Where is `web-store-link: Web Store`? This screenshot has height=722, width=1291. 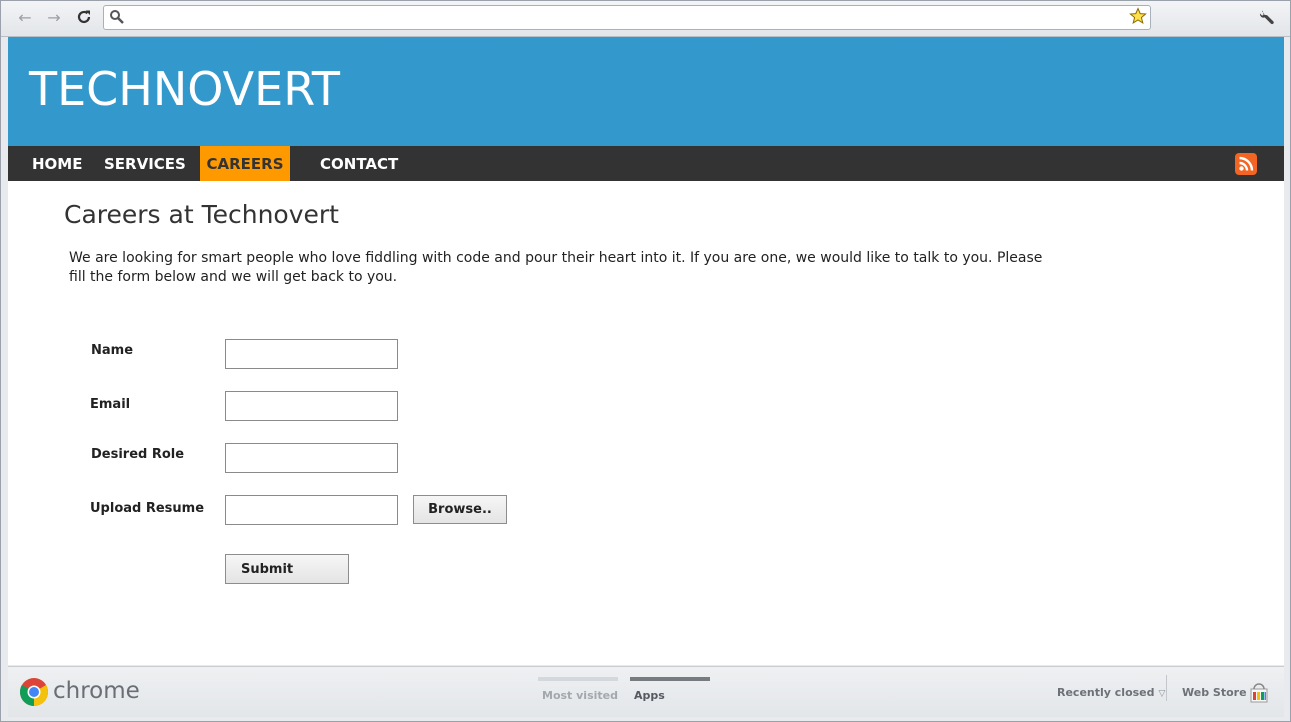
web-store-link: Web Store is located at coordinates (1214, 692).